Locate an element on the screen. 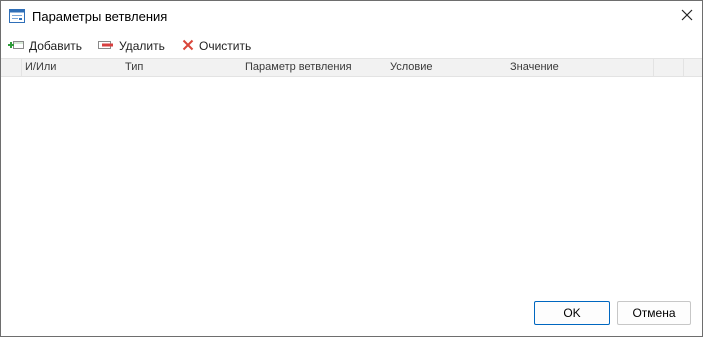 The height and width of the screenshot is (337, 703). clear-button: Очистить is located at coordinates (216, 46).